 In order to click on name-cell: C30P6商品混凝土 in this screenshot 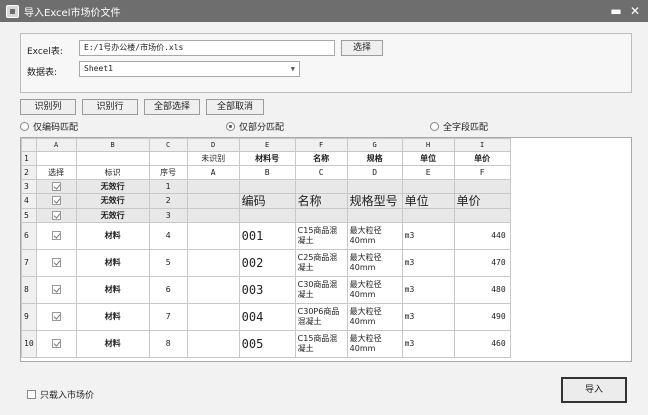, I will do `click(321, 317)`.